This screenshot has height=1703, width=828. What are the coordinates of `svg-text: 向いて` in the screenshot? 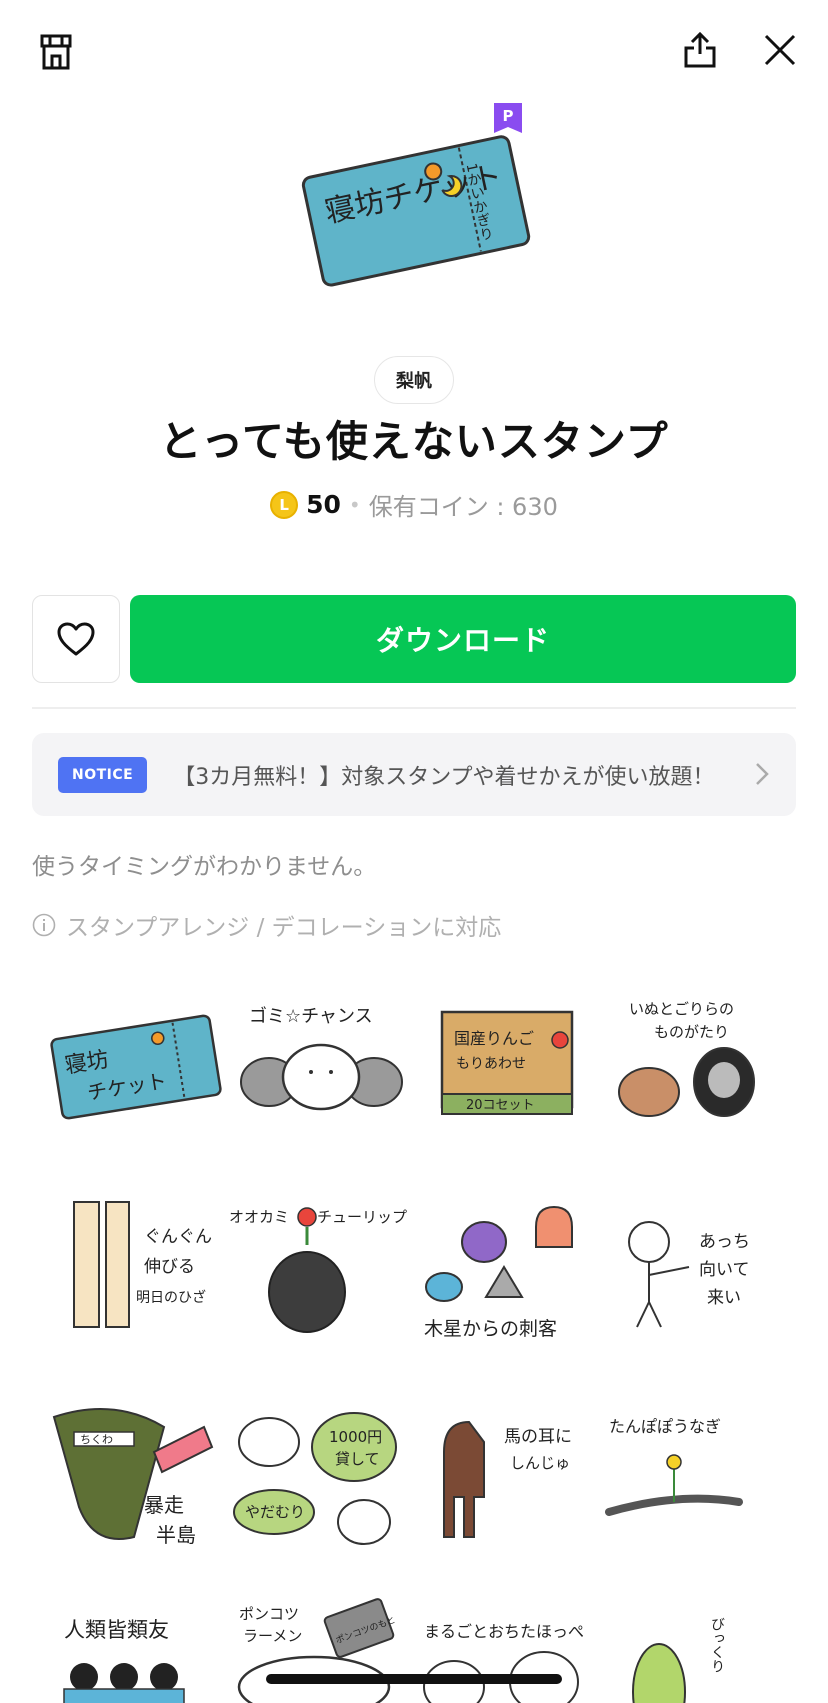 It's located at (724, 1270).